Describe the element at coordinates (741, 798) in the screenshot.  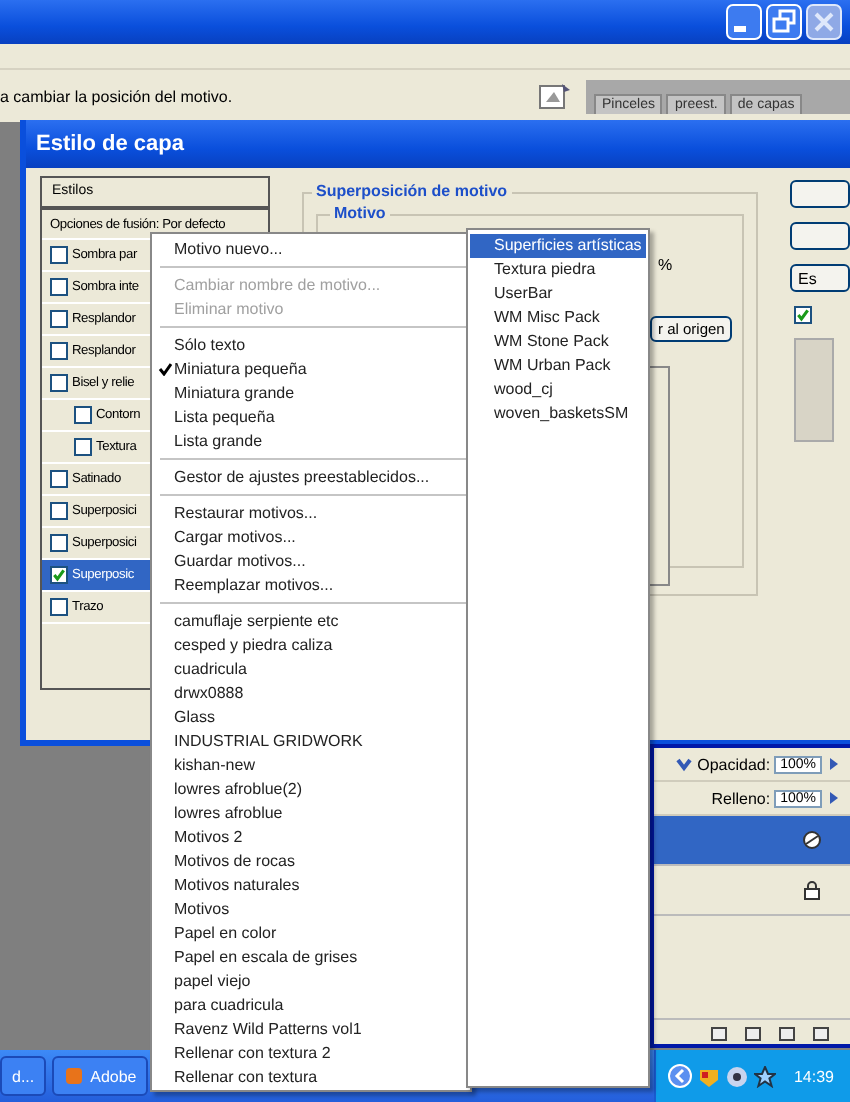
I see `fill-label: Relleno:` at that location.